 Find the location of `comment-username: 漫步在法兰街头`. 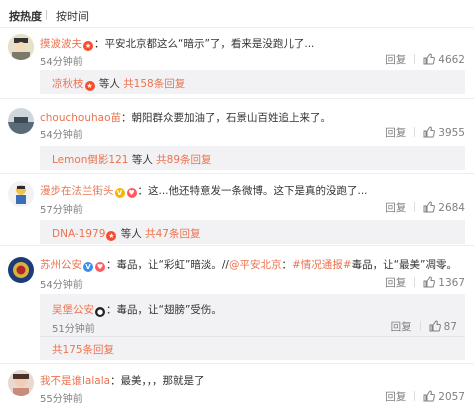

comment-username: 漫步在法兰街头 is located at coordinates (77, 191).